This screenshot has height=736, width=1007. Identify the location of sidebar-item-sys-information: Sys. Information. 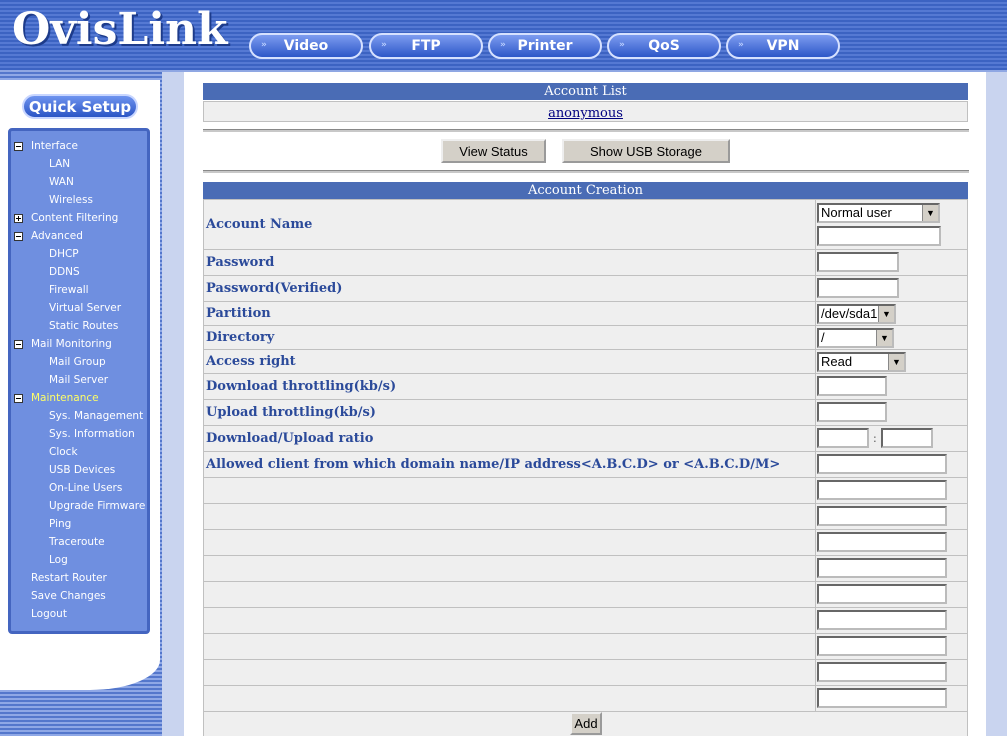
(92, 434).